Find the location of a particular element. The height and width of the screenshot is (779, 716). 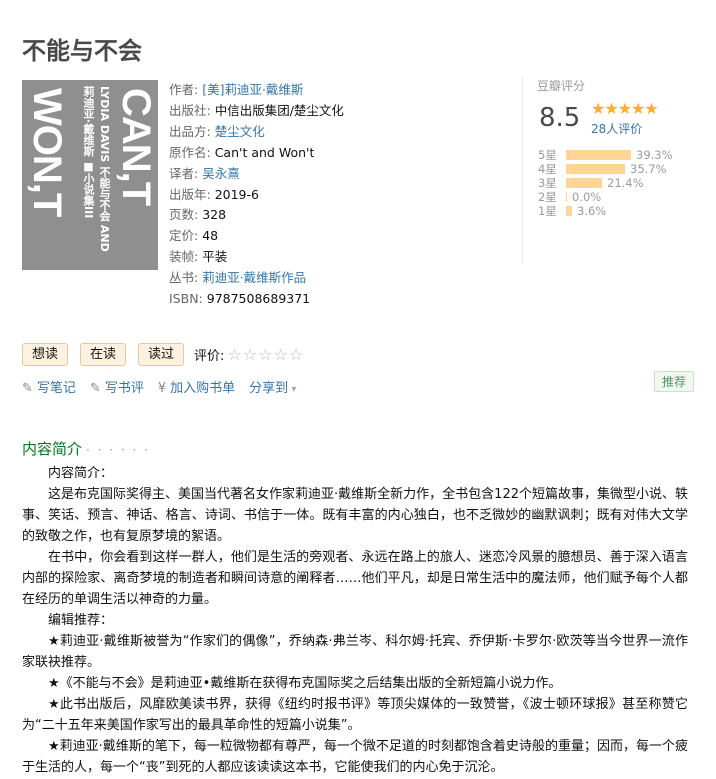

share-dropdown: 分享到 ▾ is located at coordinates (272, 386).